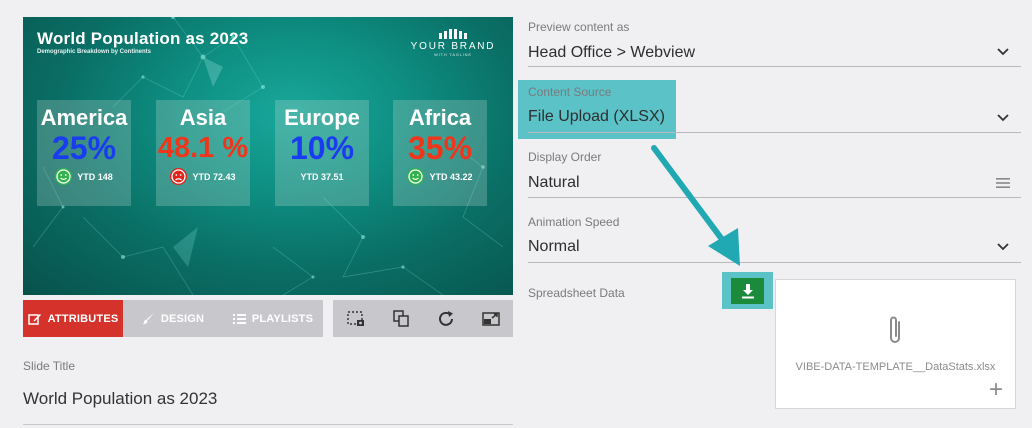  I want to click on card-name: America, so click(84, 117).